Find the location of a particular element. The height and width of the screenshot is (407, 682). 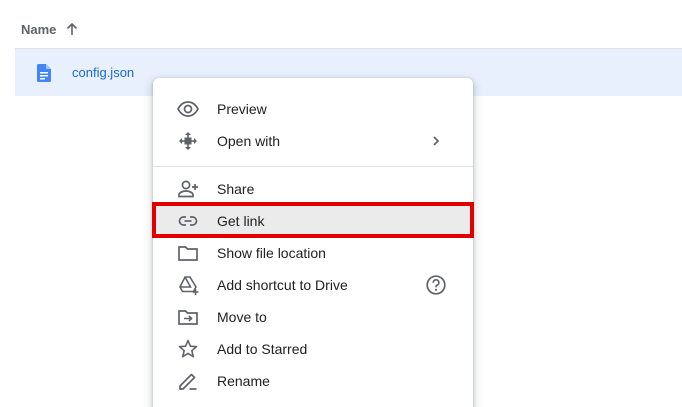

menu-item-show-file-location: Show file location is located at coordinates (313, 253).